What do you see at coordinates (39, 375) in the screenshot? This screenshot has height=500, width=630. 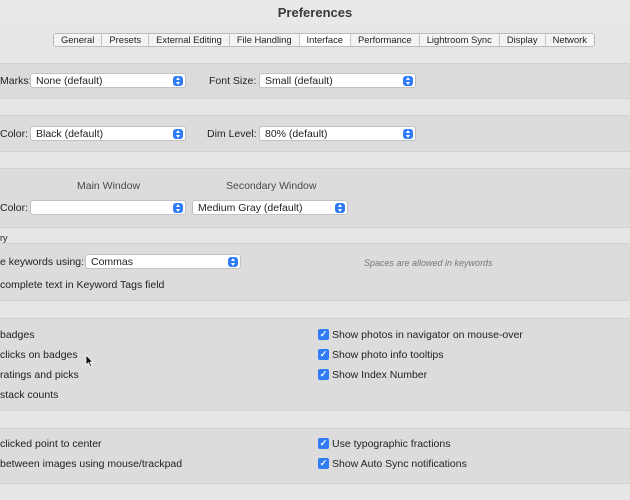 I see `show-ratings-and-picks-checkbox: ratings and picks` at bounding box center [39, 375].